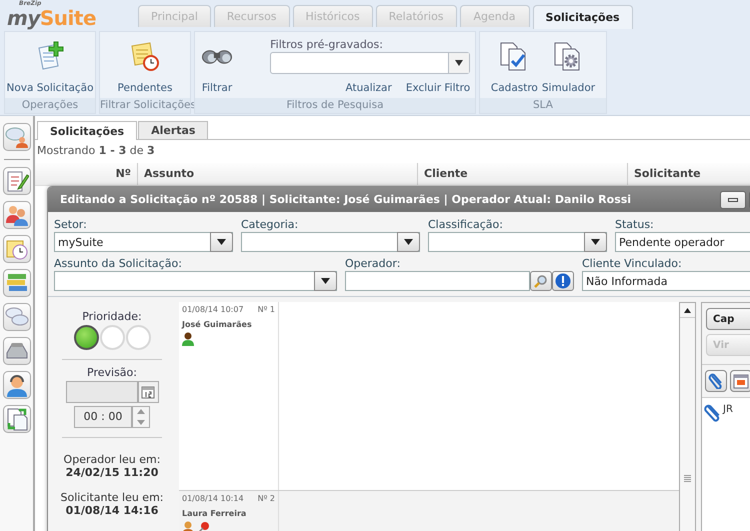 The width and height of the screenshot is (750, 531). I want to click on pin-icon, so click(204, 526).